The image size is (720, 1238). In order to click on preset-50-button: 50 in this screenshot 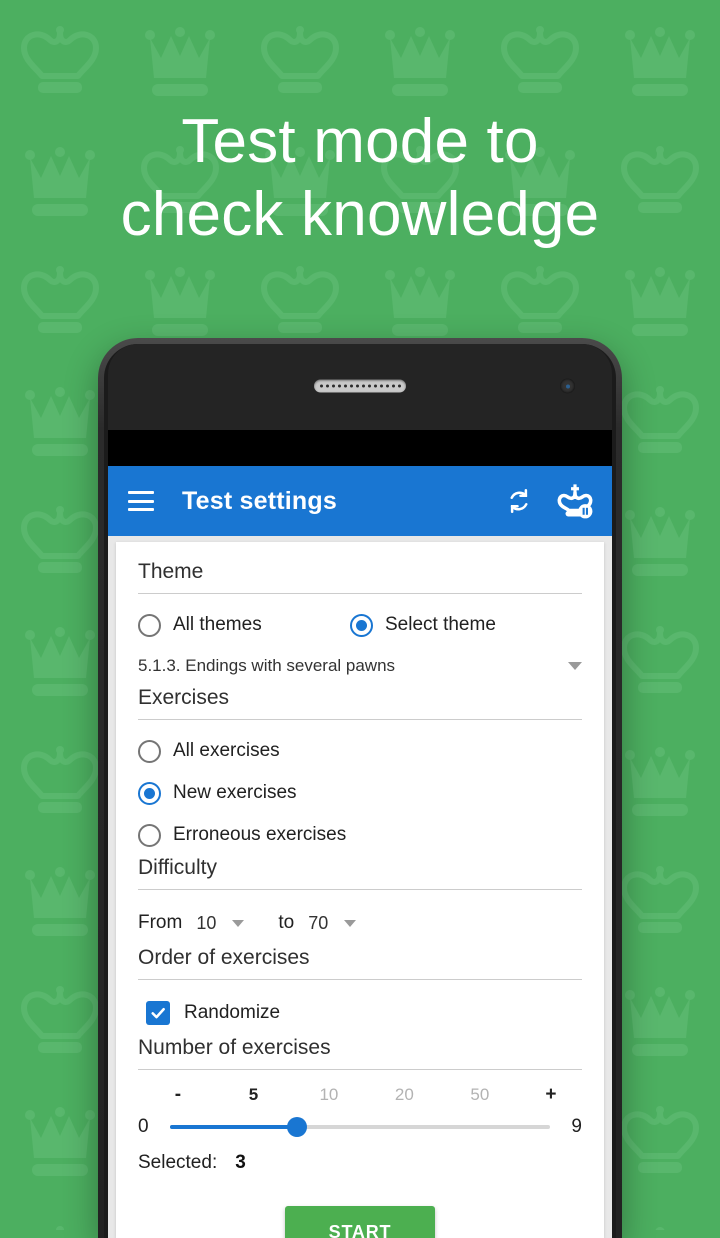, I will do `click(479, 1095)`.